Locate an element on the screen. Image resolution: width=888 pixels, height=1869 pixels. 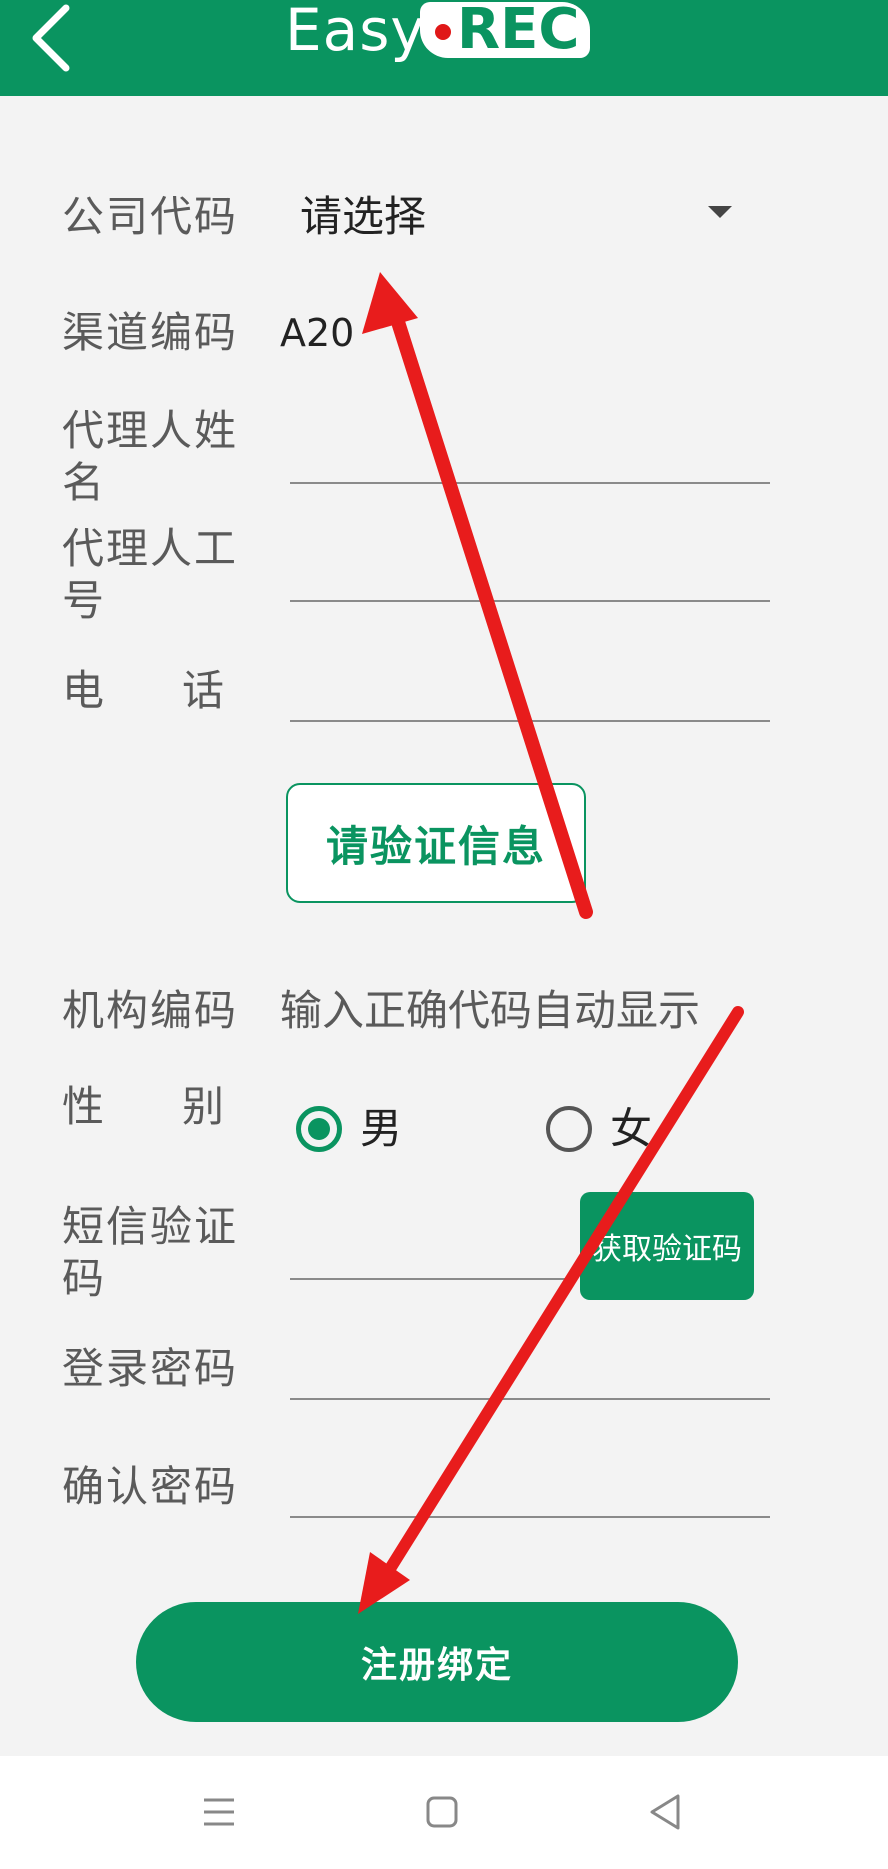
org-code-label: 机构编码 is located at coordinates (150, 1010).